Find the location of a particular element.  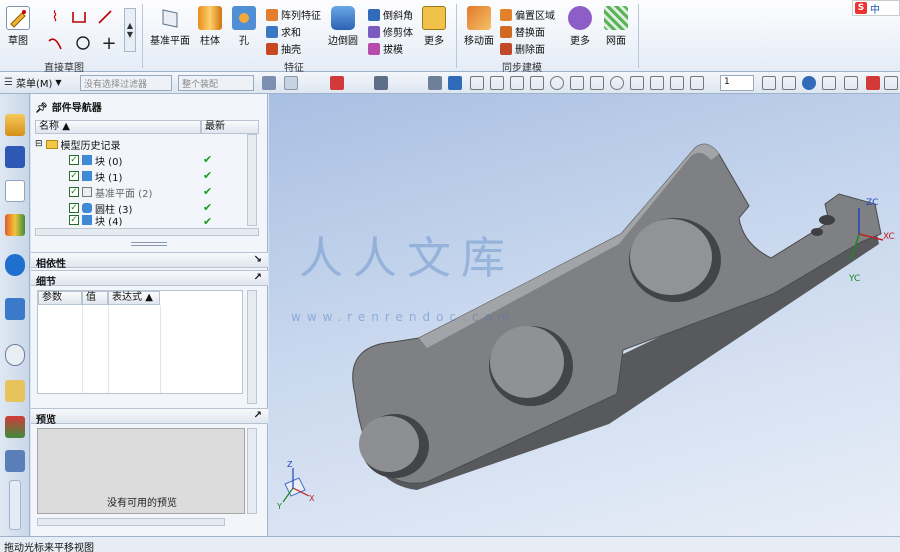

axis-z-label: Z is located at coordinates (290, 464).